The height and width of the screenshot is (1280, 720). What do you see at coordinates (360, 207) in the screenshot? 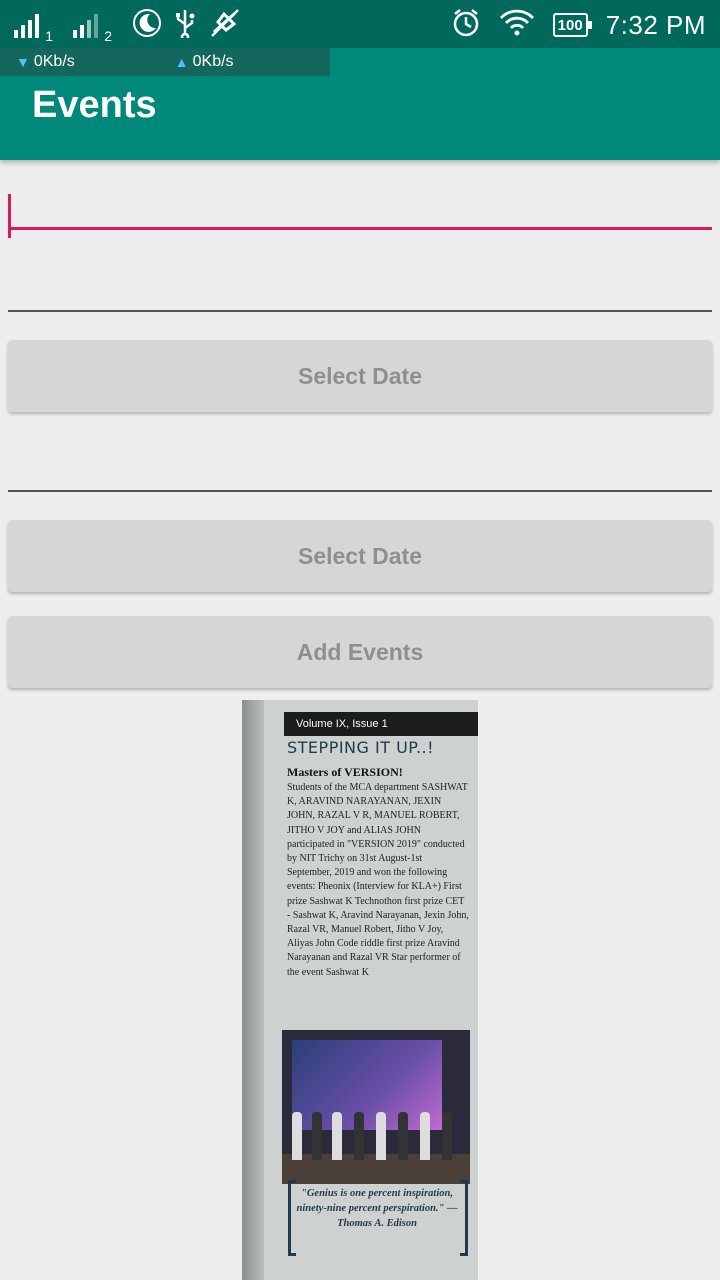
I see `event-name-field` at bounding box center [360, 207].